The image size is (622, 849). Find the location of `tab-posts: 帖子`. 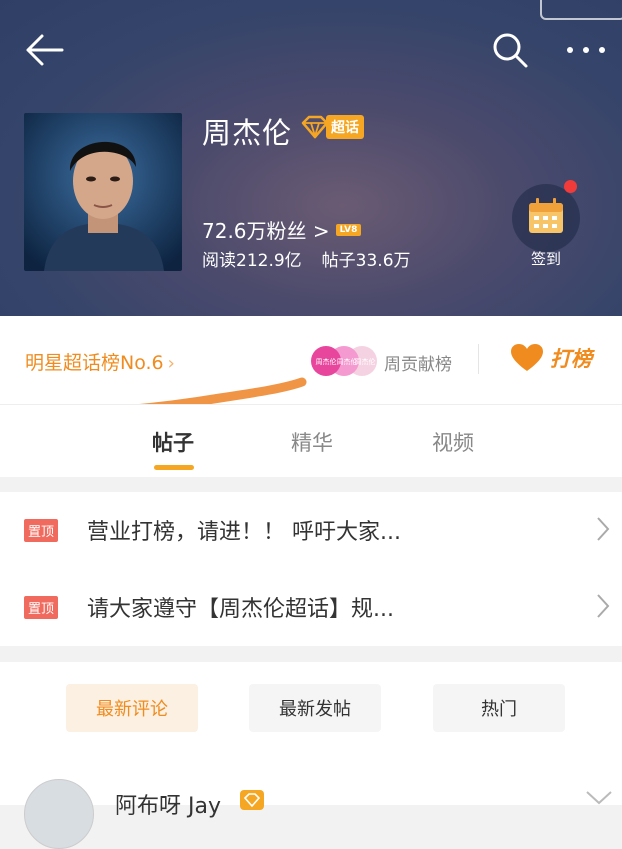

tab-posts: 帖子 is located at coordinates (173, 442).